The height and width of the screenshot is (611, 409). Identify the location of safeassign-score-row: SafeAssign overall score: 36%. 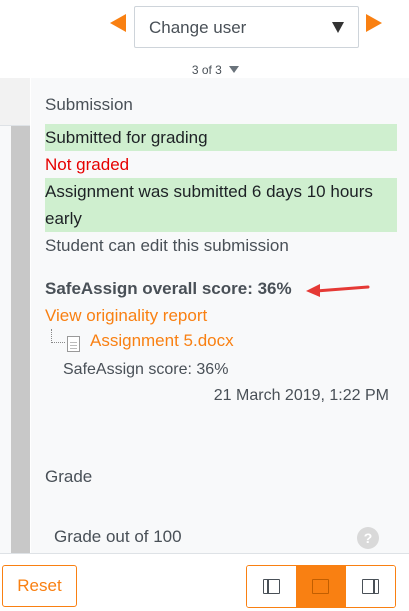
(221, 289).